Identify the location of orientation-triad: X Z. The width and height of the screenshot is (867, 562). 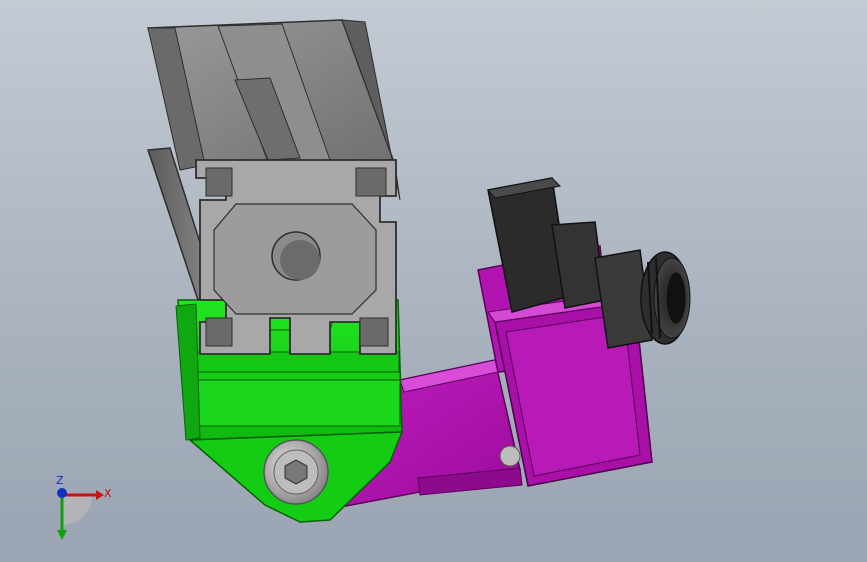
(84, 507).